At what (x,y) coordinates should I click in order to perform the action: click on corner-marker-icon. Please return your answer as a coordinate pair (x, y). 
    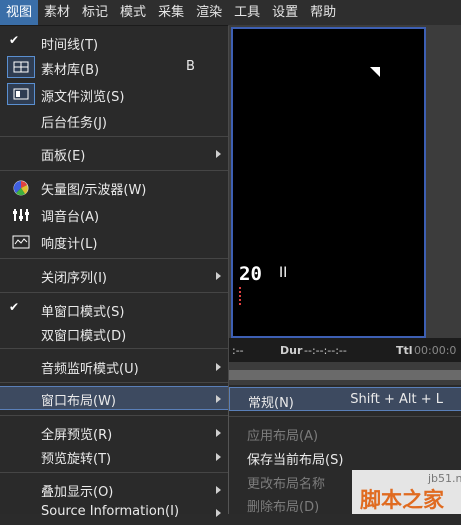
    Looking at the image, I should click on (375, 72).